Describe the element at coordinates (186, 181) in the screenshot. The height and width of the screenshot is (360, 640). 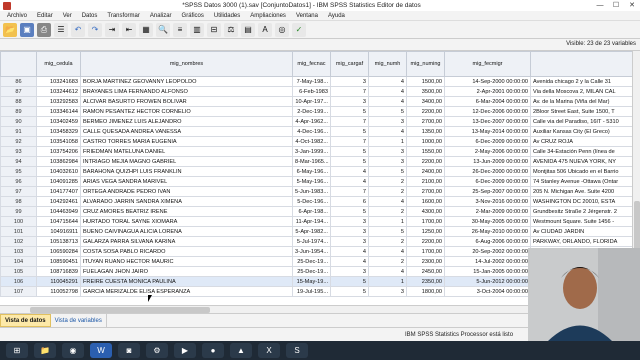
I see `table-cell: ARIAS VEGA SANDRA MARIVEL` at that location.